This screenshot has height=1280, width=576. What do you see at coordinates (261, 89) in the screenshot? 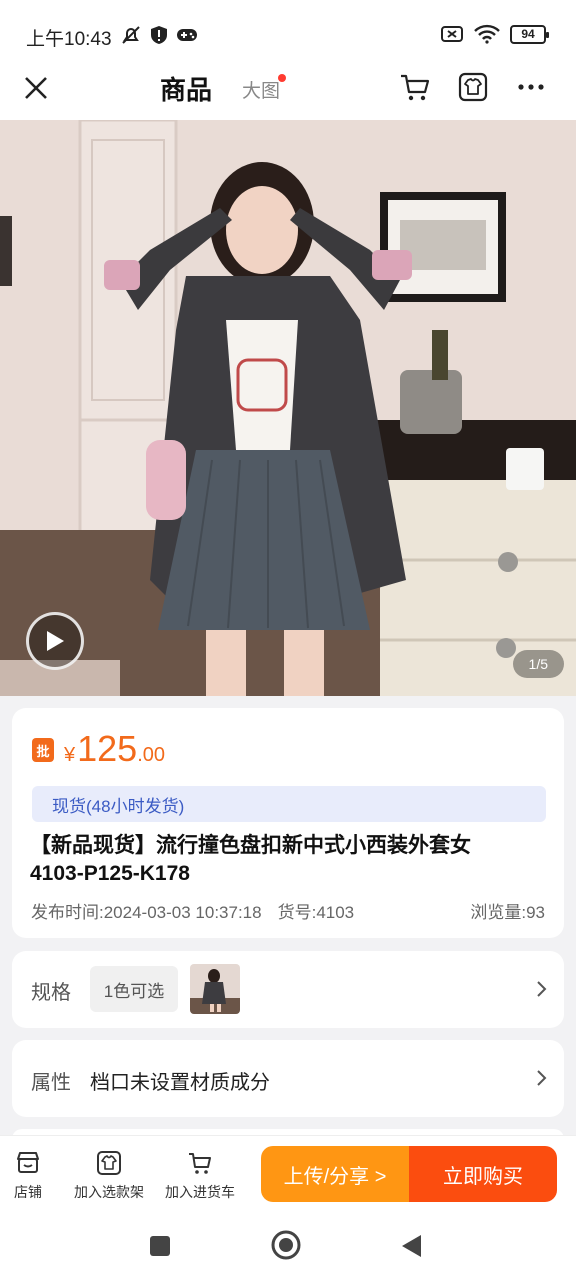
I see `tab-large-image: 大图` at bounding box center [261, 89].